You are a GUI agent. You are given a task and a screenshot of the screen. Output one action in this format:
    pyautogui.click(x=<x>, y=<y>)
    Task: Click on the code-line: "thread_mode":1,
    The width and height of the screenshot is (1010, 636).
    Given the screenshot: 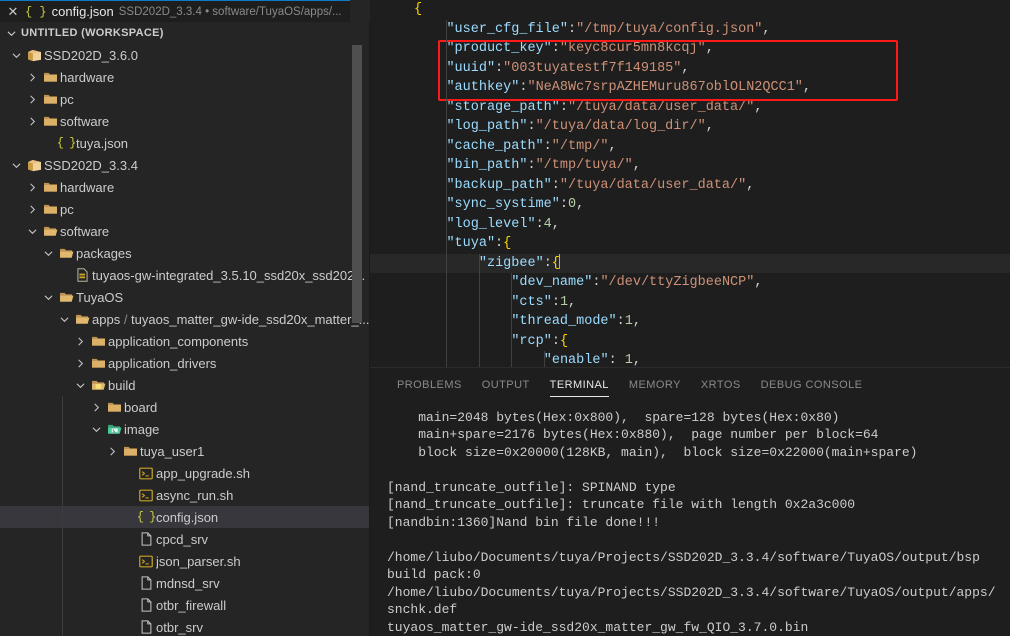 What is the action you would take?
    pyautogui.click(x=690, y=322)
    